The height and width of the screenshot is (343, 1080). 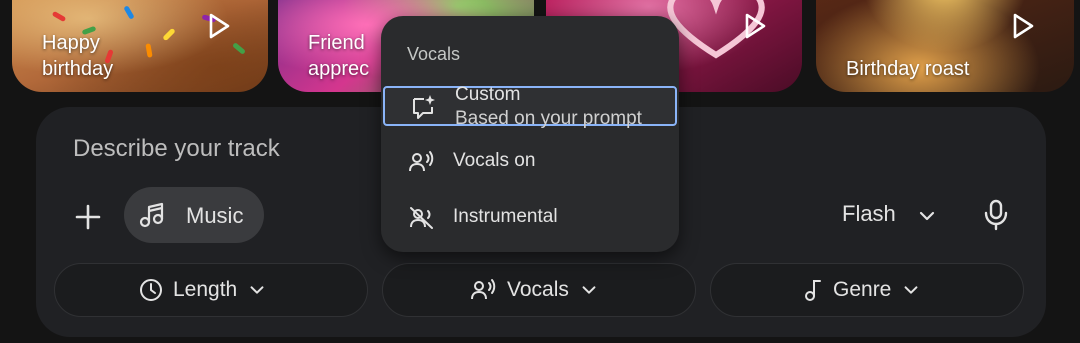 I want to click on vocals-label: Vocals, so click(x=538, y=289).